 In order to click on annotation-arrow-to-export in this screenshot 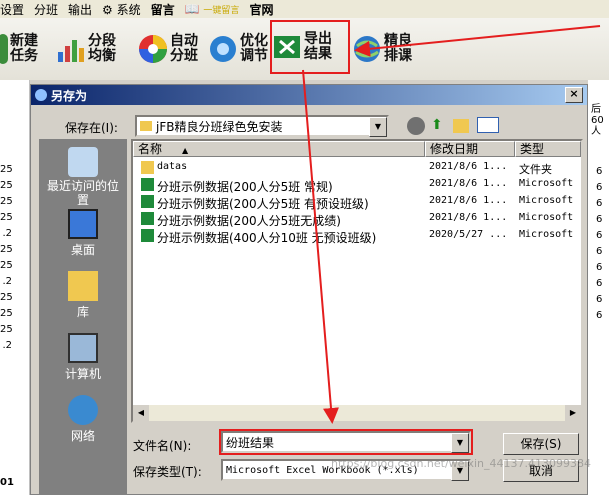, I will do `click(477, 41)`.